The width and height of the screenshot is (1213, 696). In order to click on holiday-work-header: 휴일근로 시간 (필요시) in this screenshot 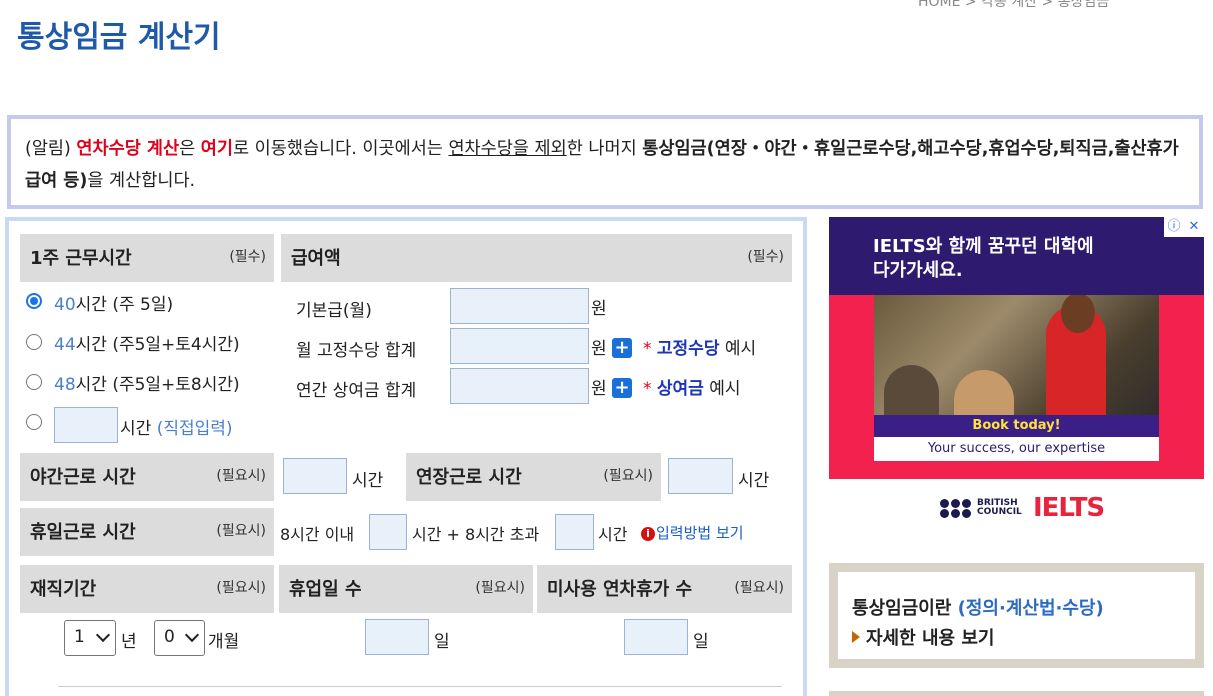, I will do `click(147, 532)`.